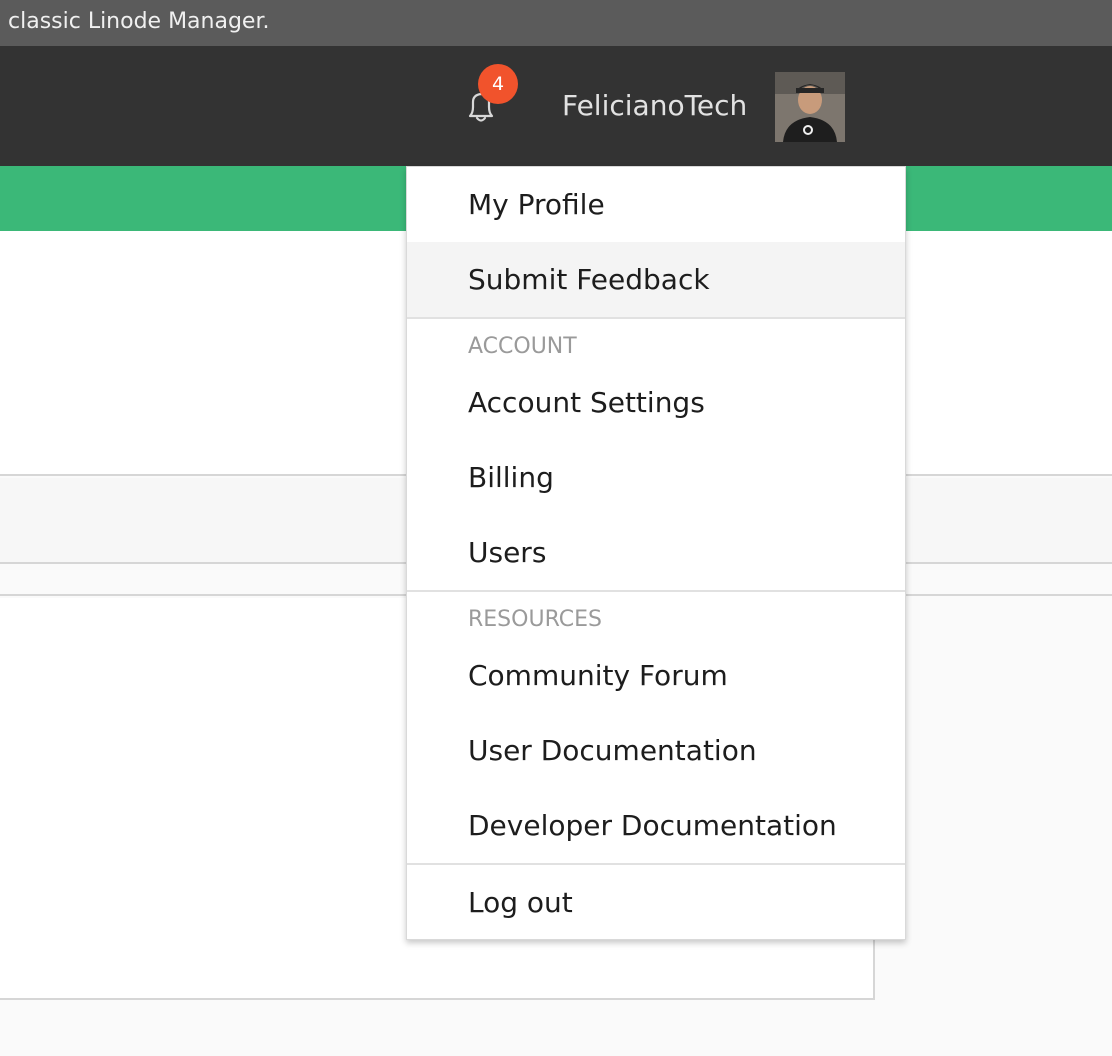 Image resolution: width=1112 pixels, height=1056 pixels. I want to click on menu-item-user-documentation: User Documentation, so click(656, 750).